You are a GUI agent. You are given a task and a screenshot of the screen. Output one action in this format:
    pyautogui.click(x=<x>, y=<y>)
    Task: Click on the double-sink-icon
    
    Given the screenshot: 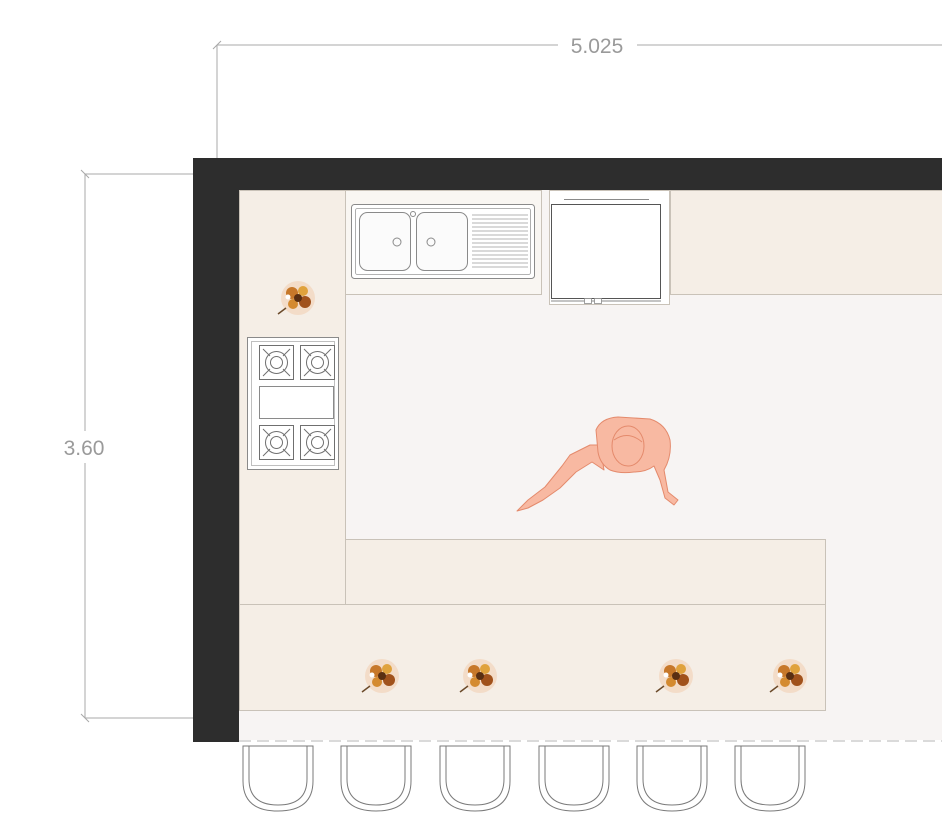 What is the action you would take?
    pyautogui.click(x=443, y=241)
    